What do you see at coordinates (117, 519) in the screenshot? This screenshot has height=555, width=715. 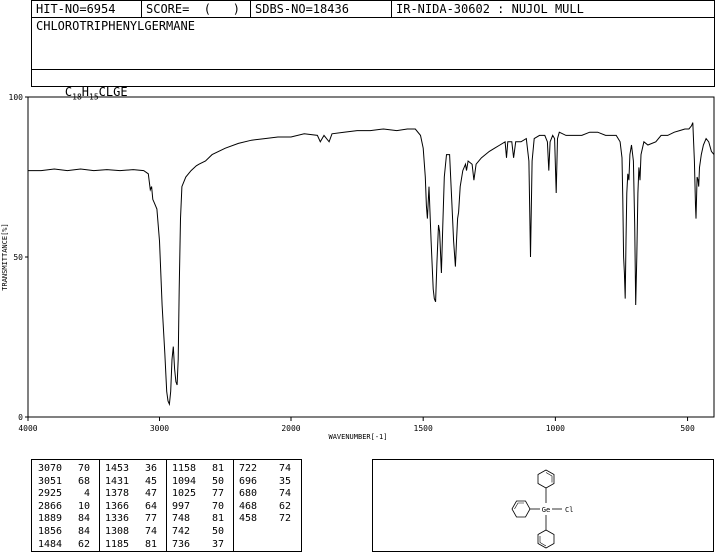 I see `peak-wavenumber: 1336` at bounding box center [117, 519].